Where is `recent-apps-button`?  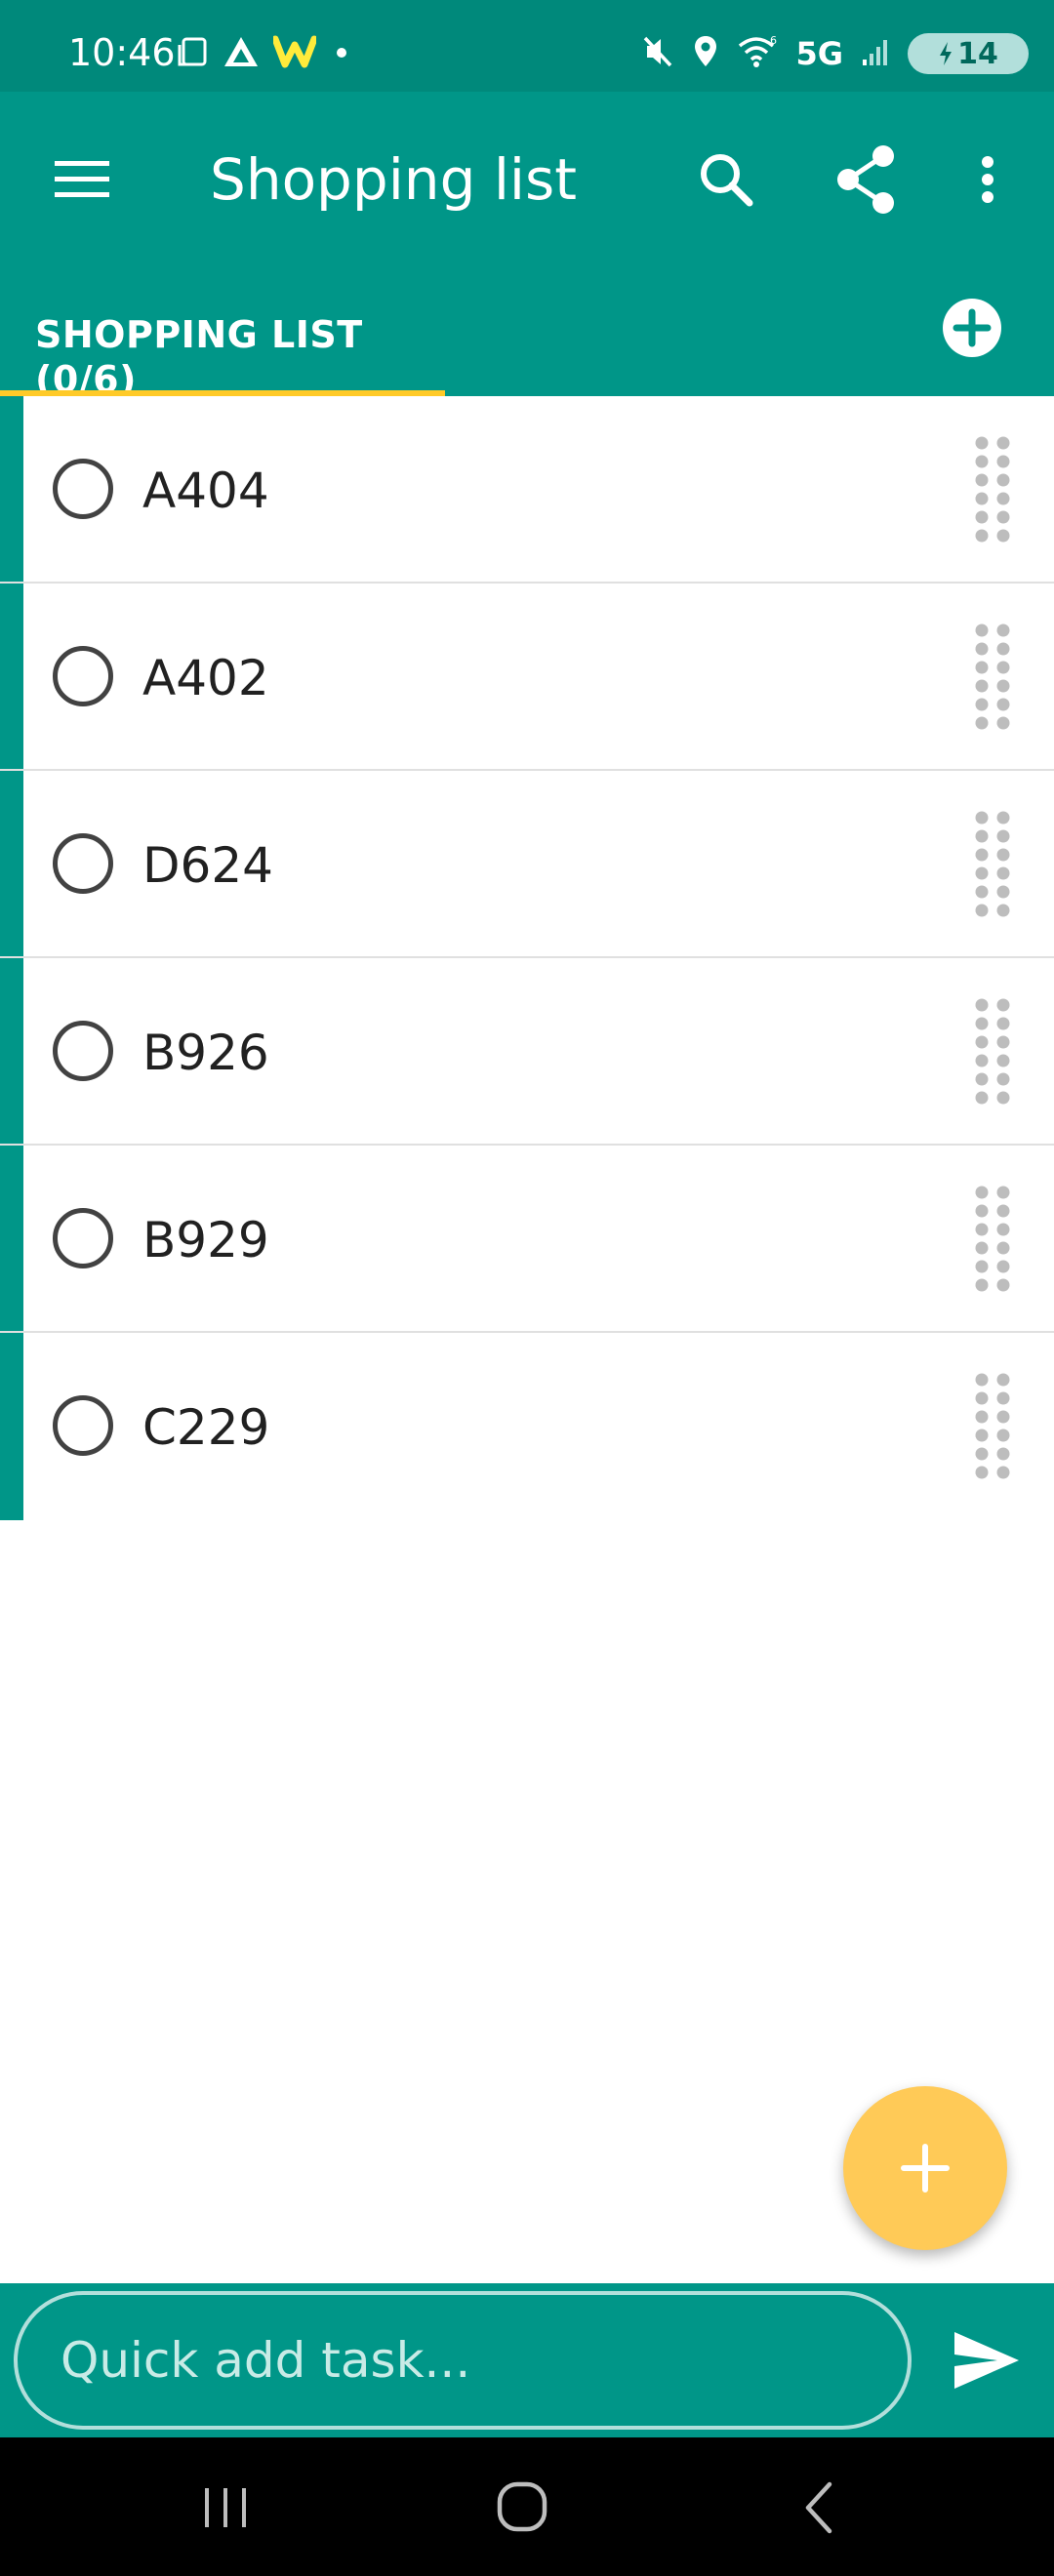 recent-apps-button is located at coordinates (225, 2507).